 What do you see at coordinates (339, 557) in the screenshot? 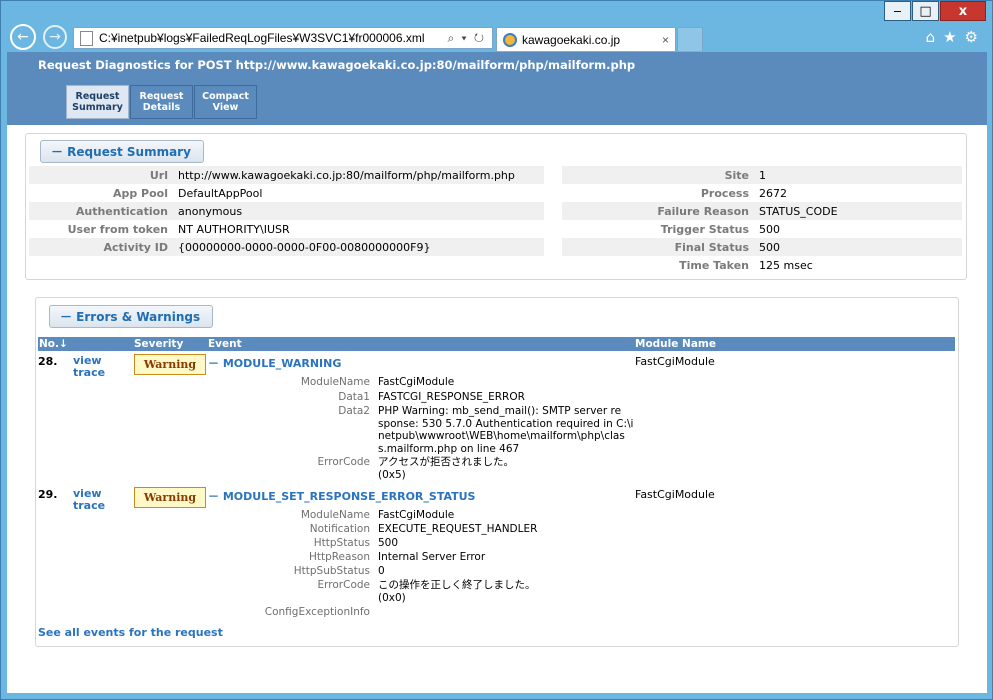
I see `detail-key: HttpReason` at bounding box center [339, 557].